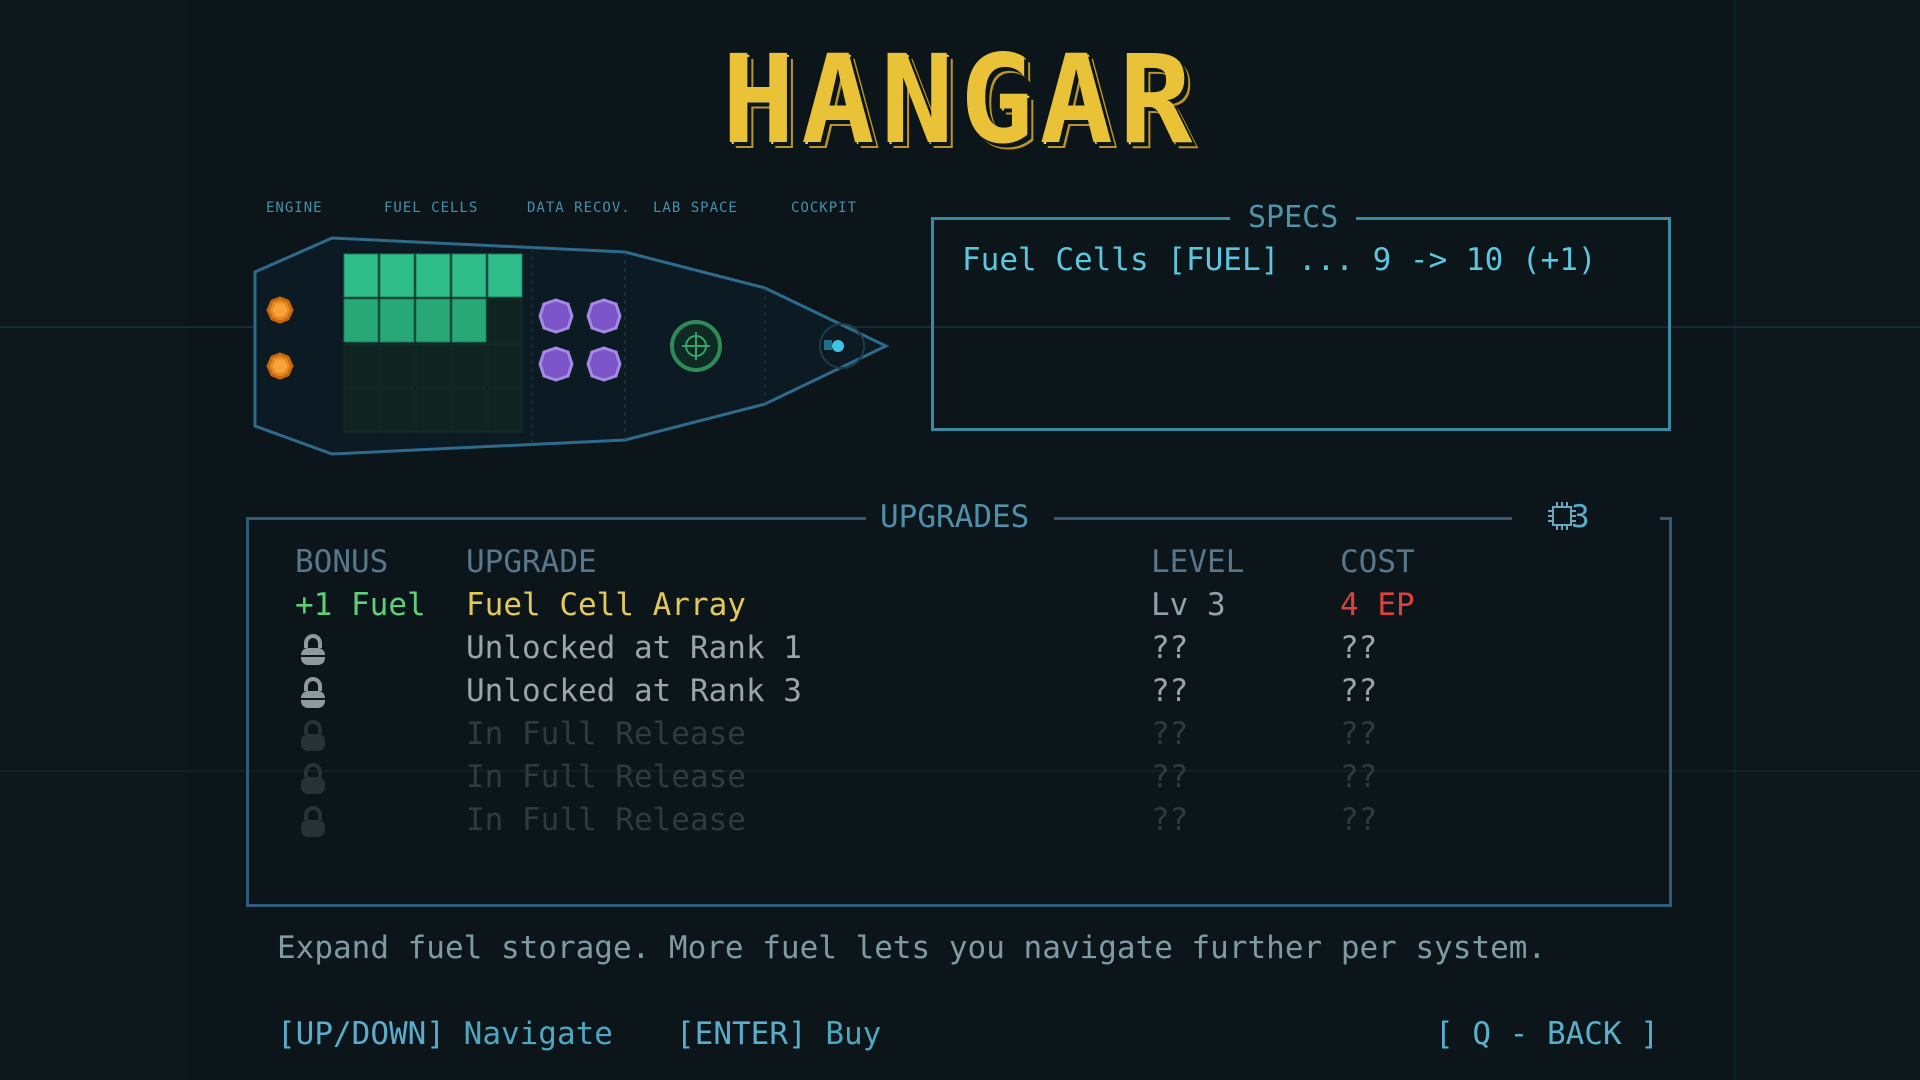 The height and width of the screenshot is (1080, 1920). I want to click on buy-hint: [ENTER] Buy, so click(778, 1034).